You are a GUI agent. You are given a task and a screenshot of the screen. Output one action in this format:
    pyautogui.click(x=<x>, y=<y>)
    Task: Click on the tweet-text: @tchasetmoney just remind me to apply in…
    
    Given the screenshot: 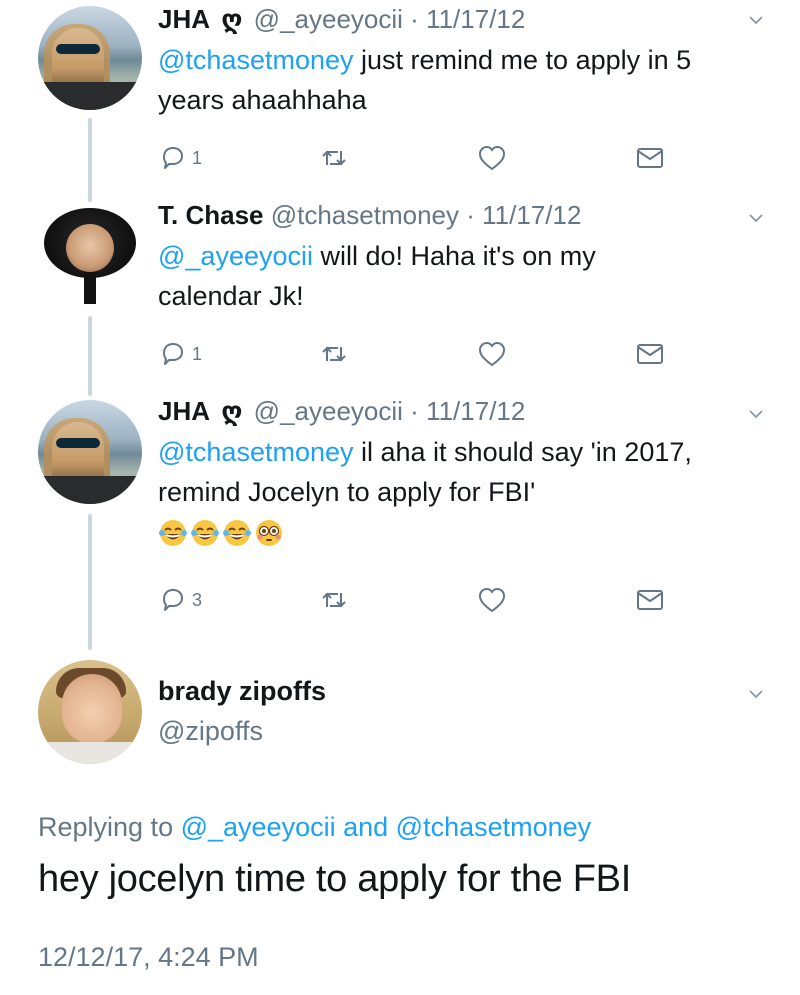 What is the action you would take?
    pyautogui.click(x=461, y=80)
    